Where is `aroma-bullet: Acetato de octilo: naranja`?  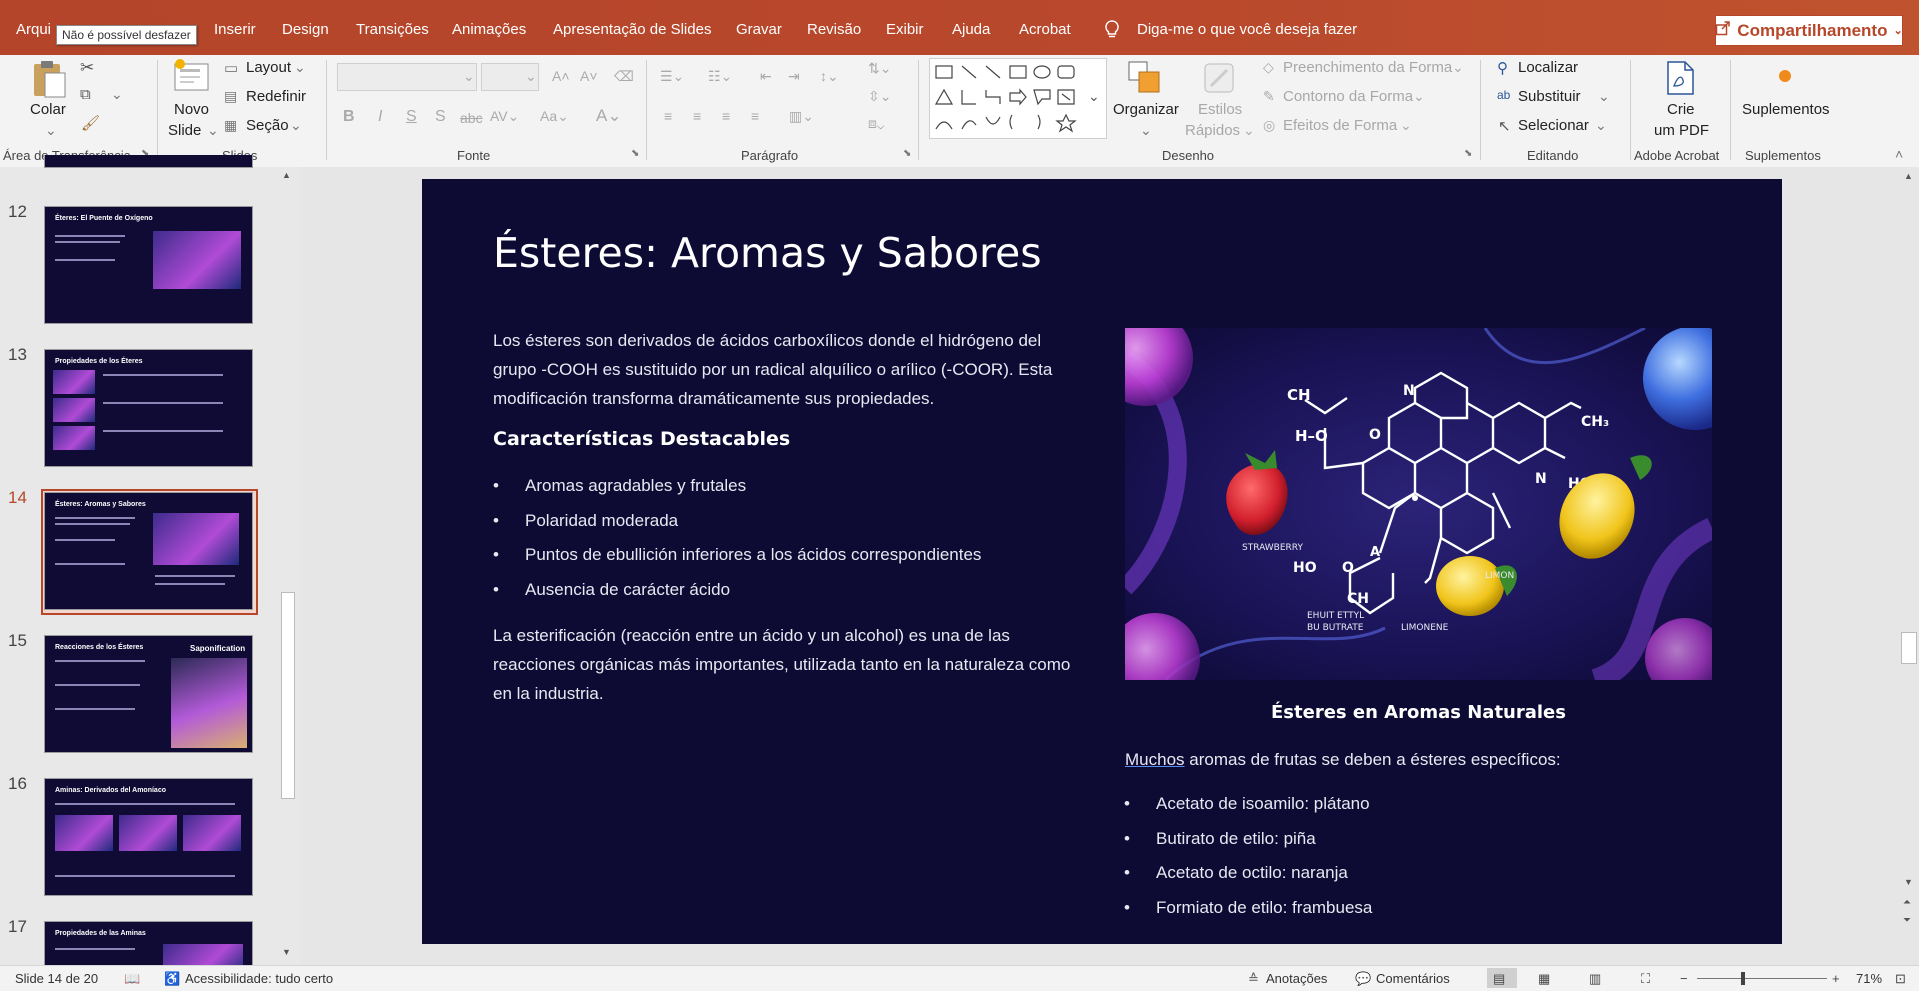 aroma-bullet: Acetato de octilo: naranja is located at coordinates (1236, 873).